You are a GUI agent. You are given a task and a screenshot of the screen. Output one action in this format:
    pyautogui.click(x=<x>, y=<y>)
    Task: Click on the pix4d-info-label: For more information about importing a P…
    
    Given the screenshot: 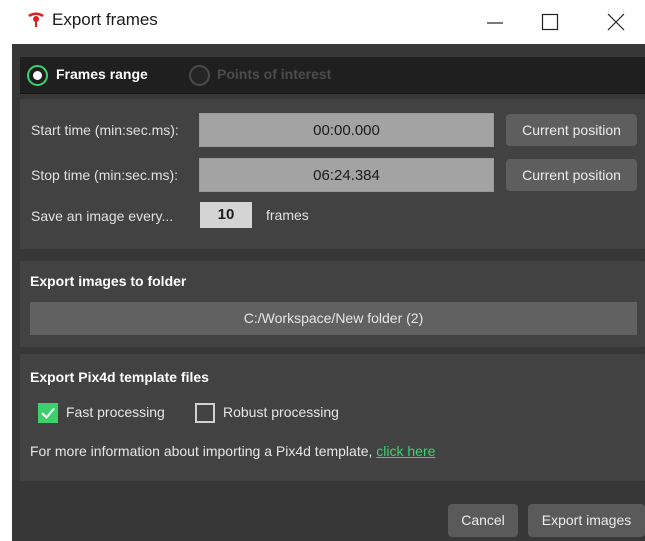 What is the action you would take?
    pyautogui.click(x=201, y=451)
    